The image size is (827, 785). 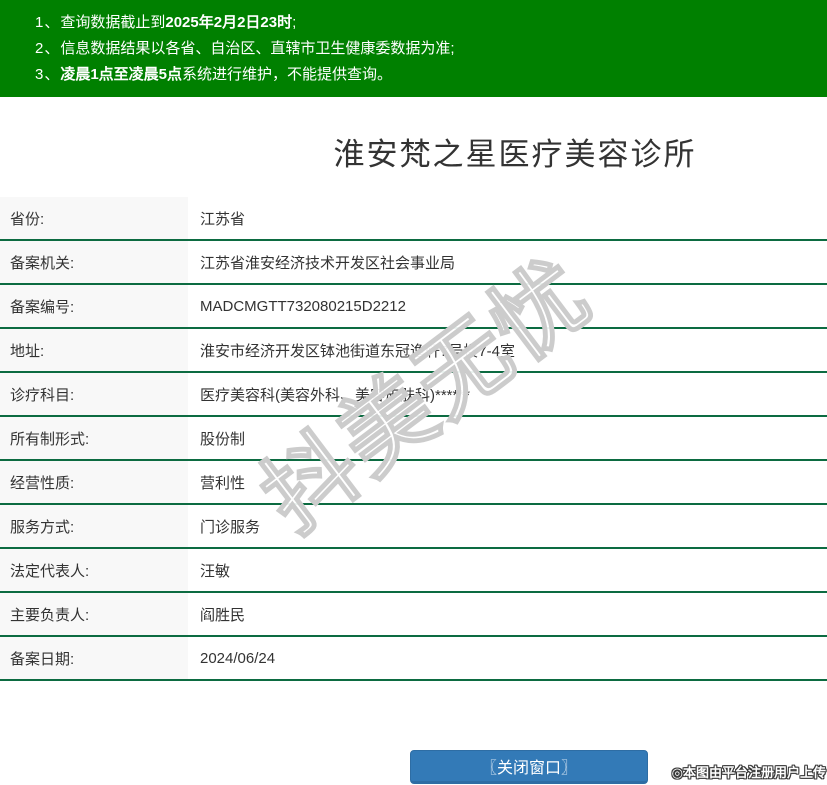 What do you see at coordinates (294, 22) in the screenshot?
I see `notice-line-text: ;` at bounding box center [294, 22].